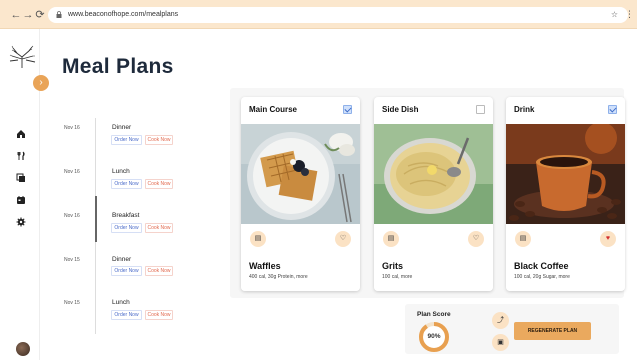  I want to click on share-icon: ⤴, so click(500, 320).